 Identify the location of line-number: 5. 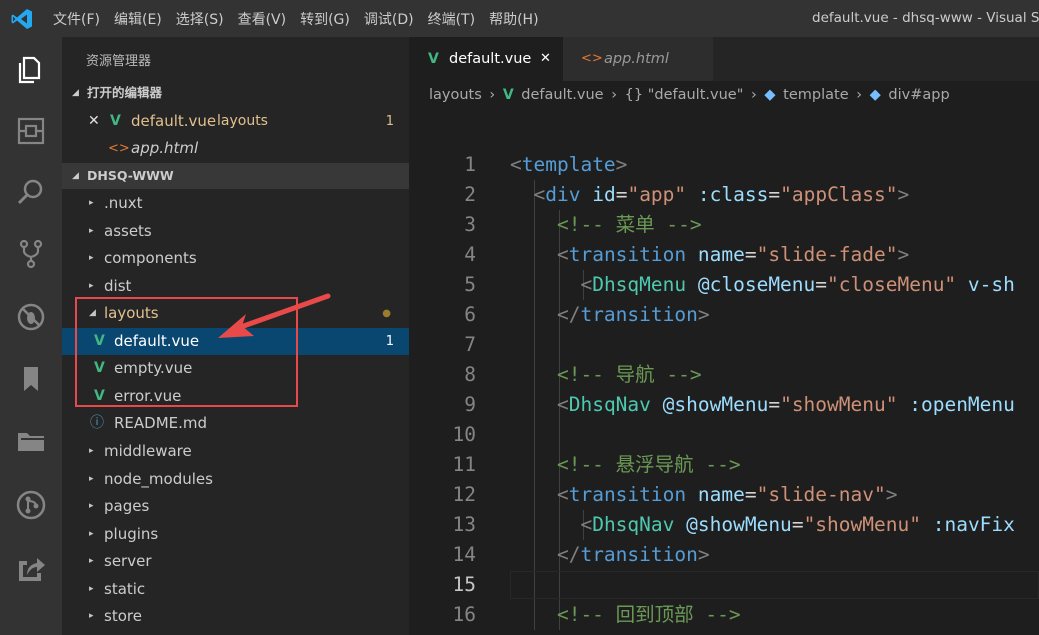
(470, 284).